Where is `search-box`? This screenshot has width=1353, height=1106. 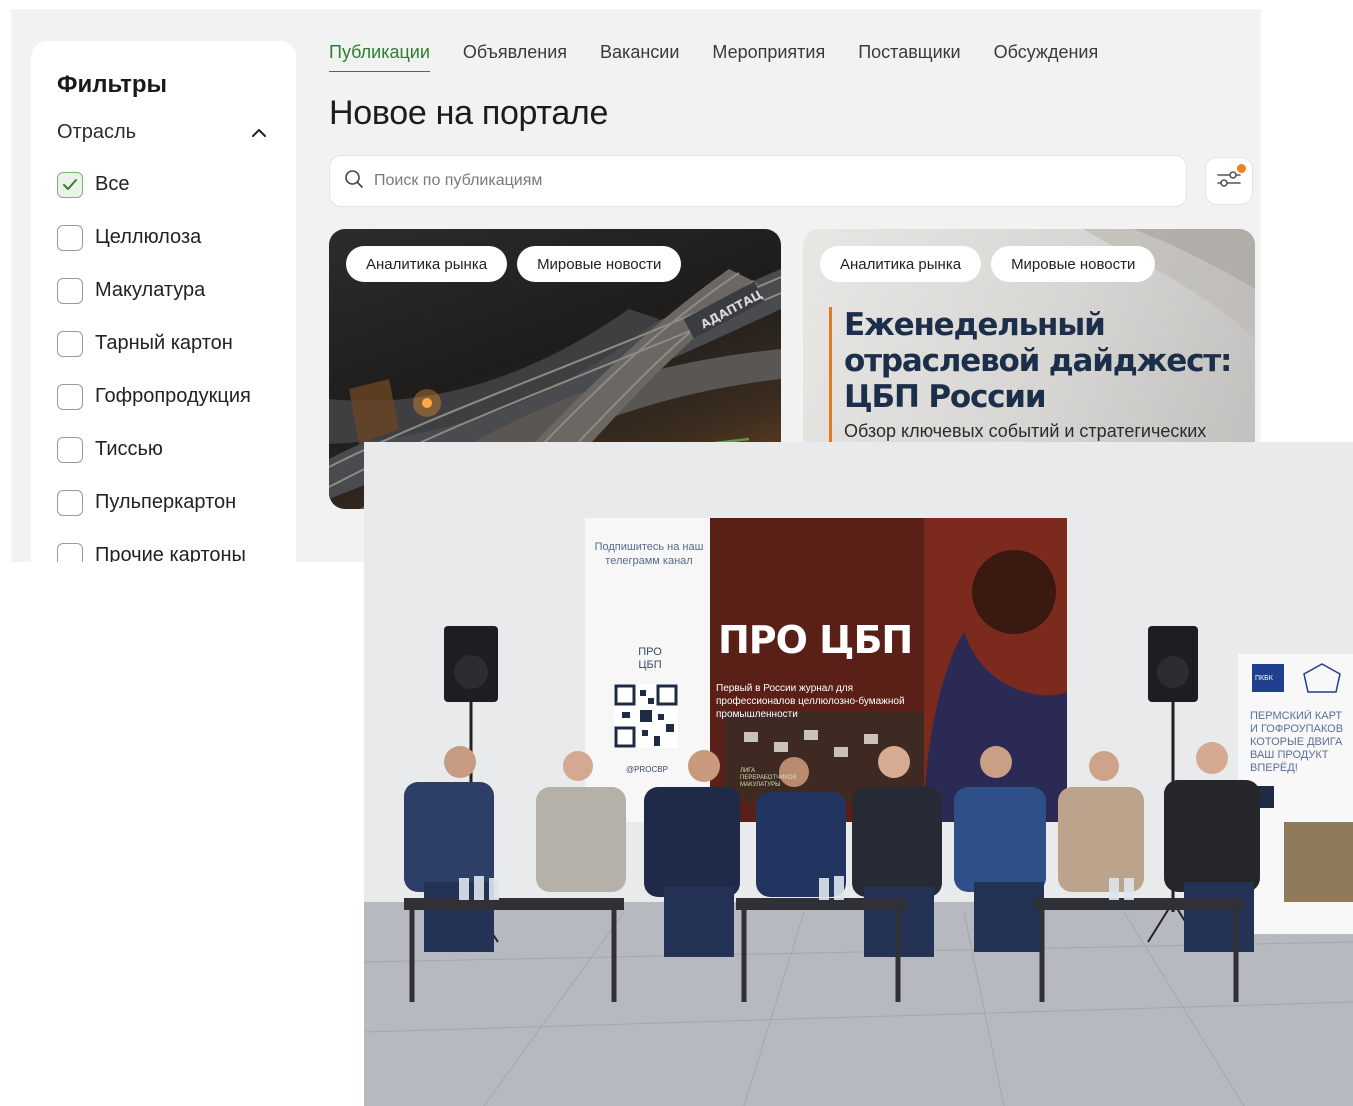
search-box is located at coordinates (758, 181).